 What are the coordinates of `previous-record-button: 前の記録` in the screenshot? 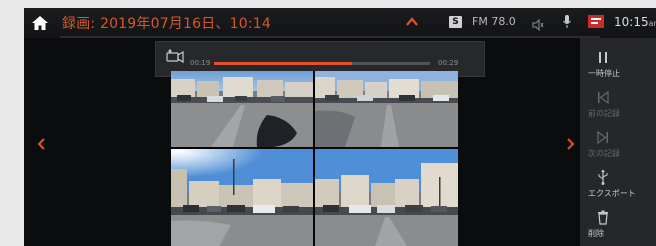 It's located at (618, 104).